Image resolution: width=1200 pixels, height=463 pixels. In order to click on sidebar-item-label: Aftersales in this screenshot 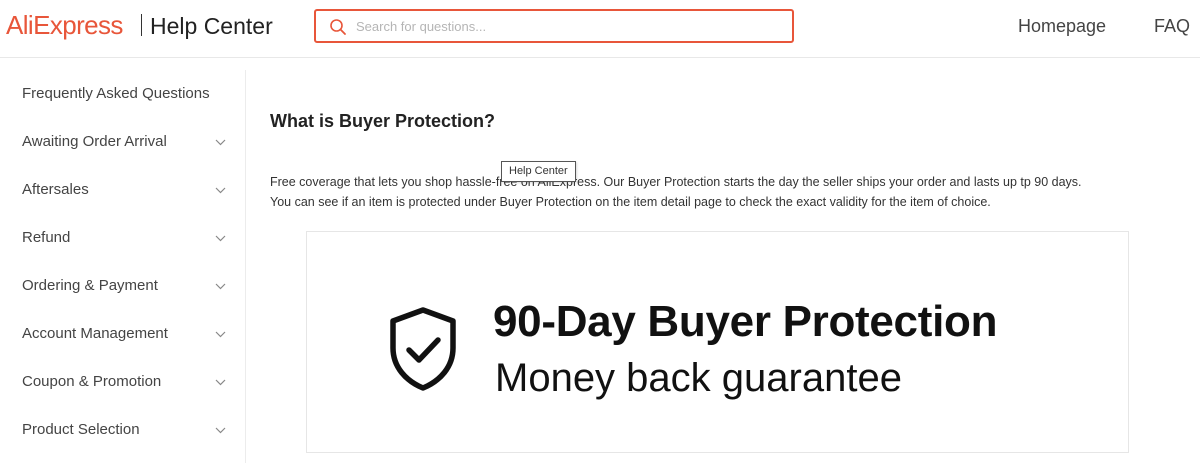, I will do `click(55, 189)`.